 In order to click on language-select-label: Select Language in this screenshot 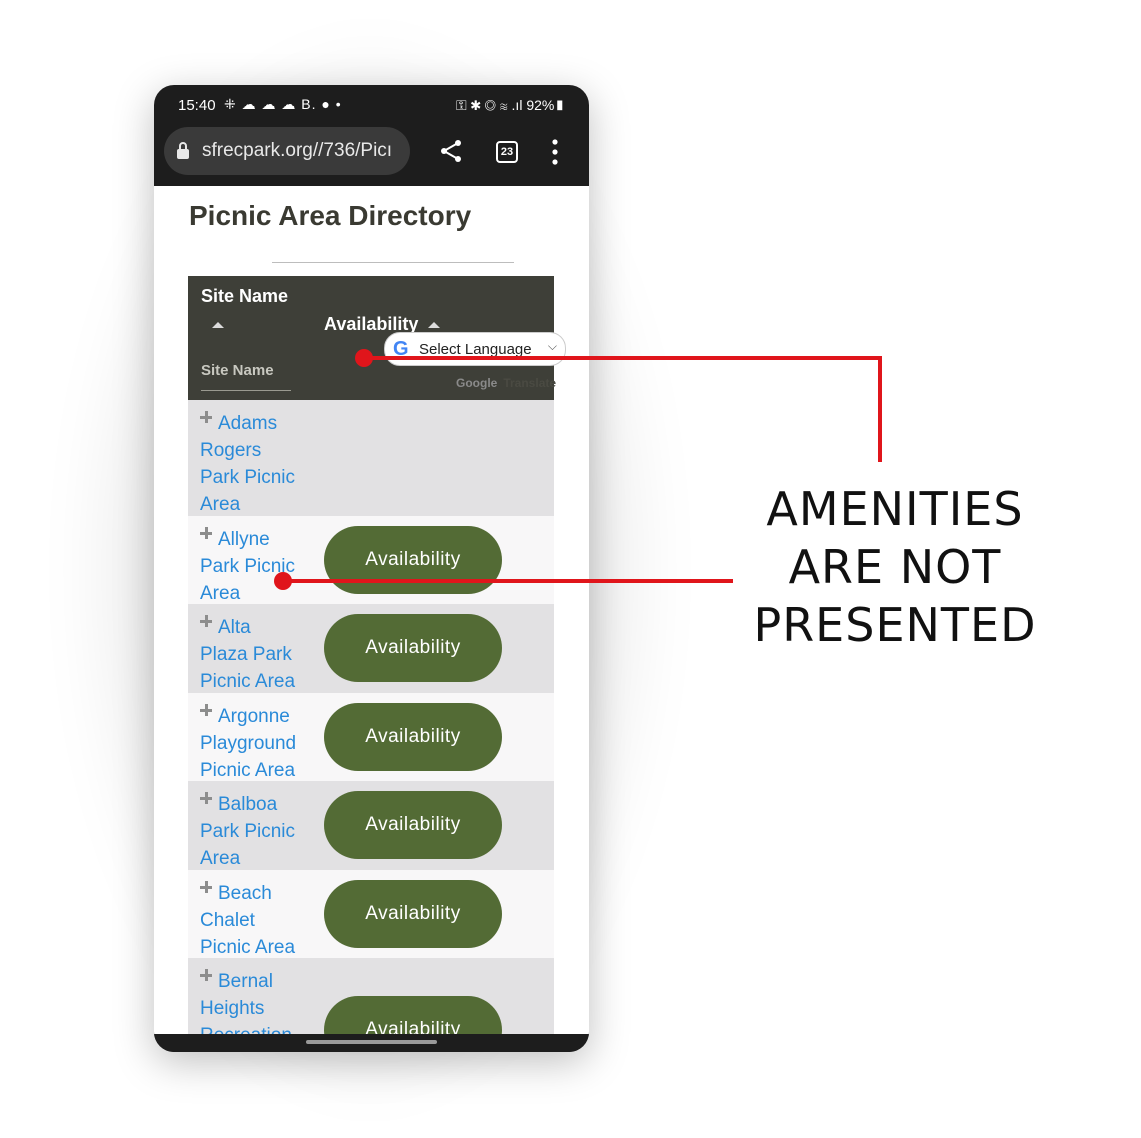, I will do `click(475, 349)`.